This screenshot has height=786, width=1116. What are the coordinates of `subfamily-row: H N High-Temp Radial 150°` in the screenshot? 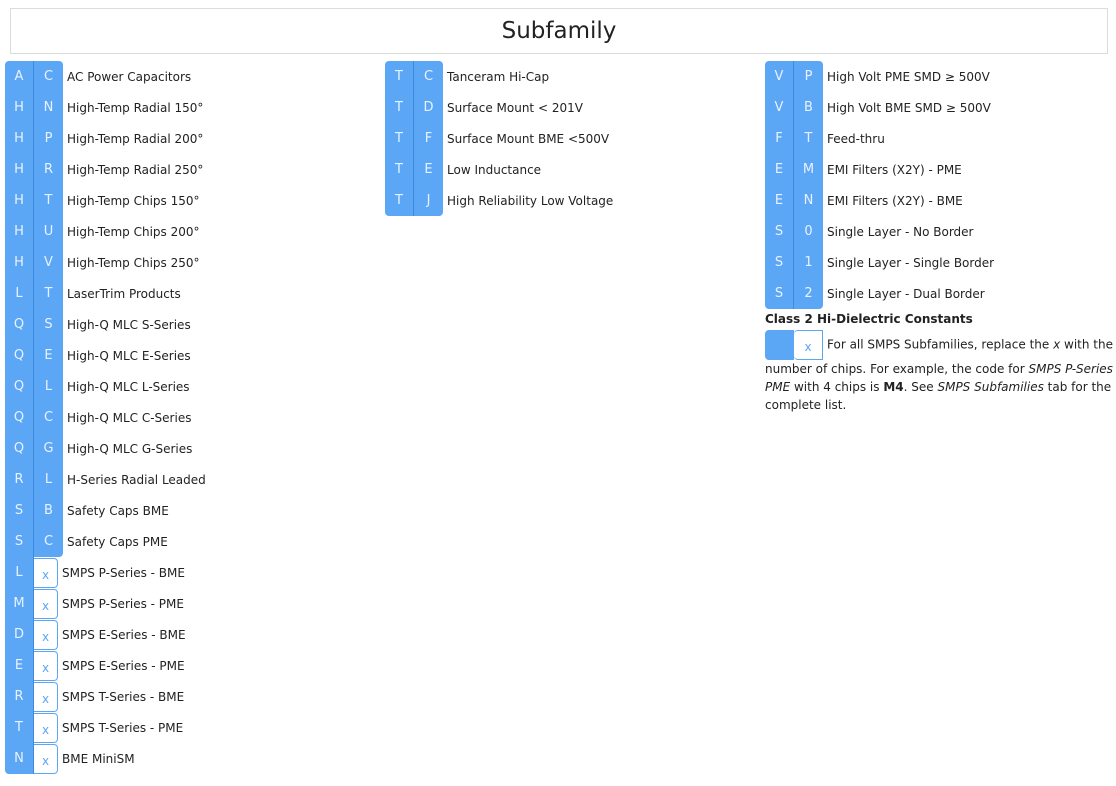 It's located at (105, 107).